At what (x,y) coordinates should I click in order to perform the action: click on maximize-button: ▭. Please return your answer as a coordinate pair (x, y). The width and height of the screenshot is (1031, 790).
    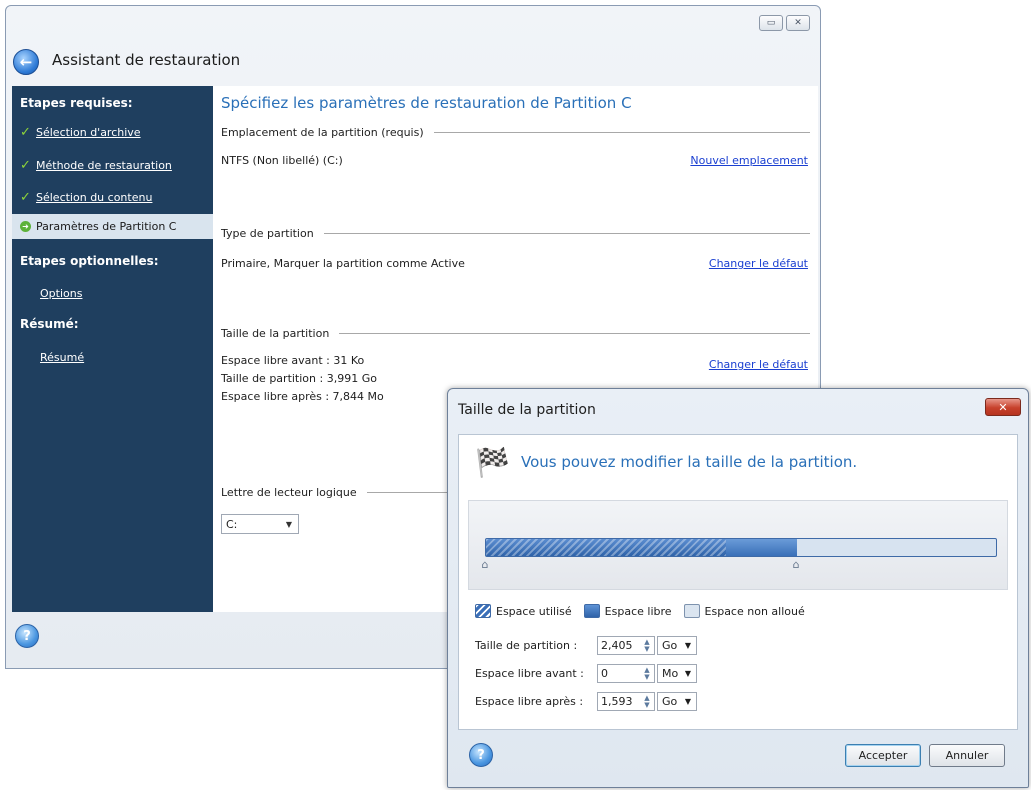
    Looking at the image, I should click on (771, 23).